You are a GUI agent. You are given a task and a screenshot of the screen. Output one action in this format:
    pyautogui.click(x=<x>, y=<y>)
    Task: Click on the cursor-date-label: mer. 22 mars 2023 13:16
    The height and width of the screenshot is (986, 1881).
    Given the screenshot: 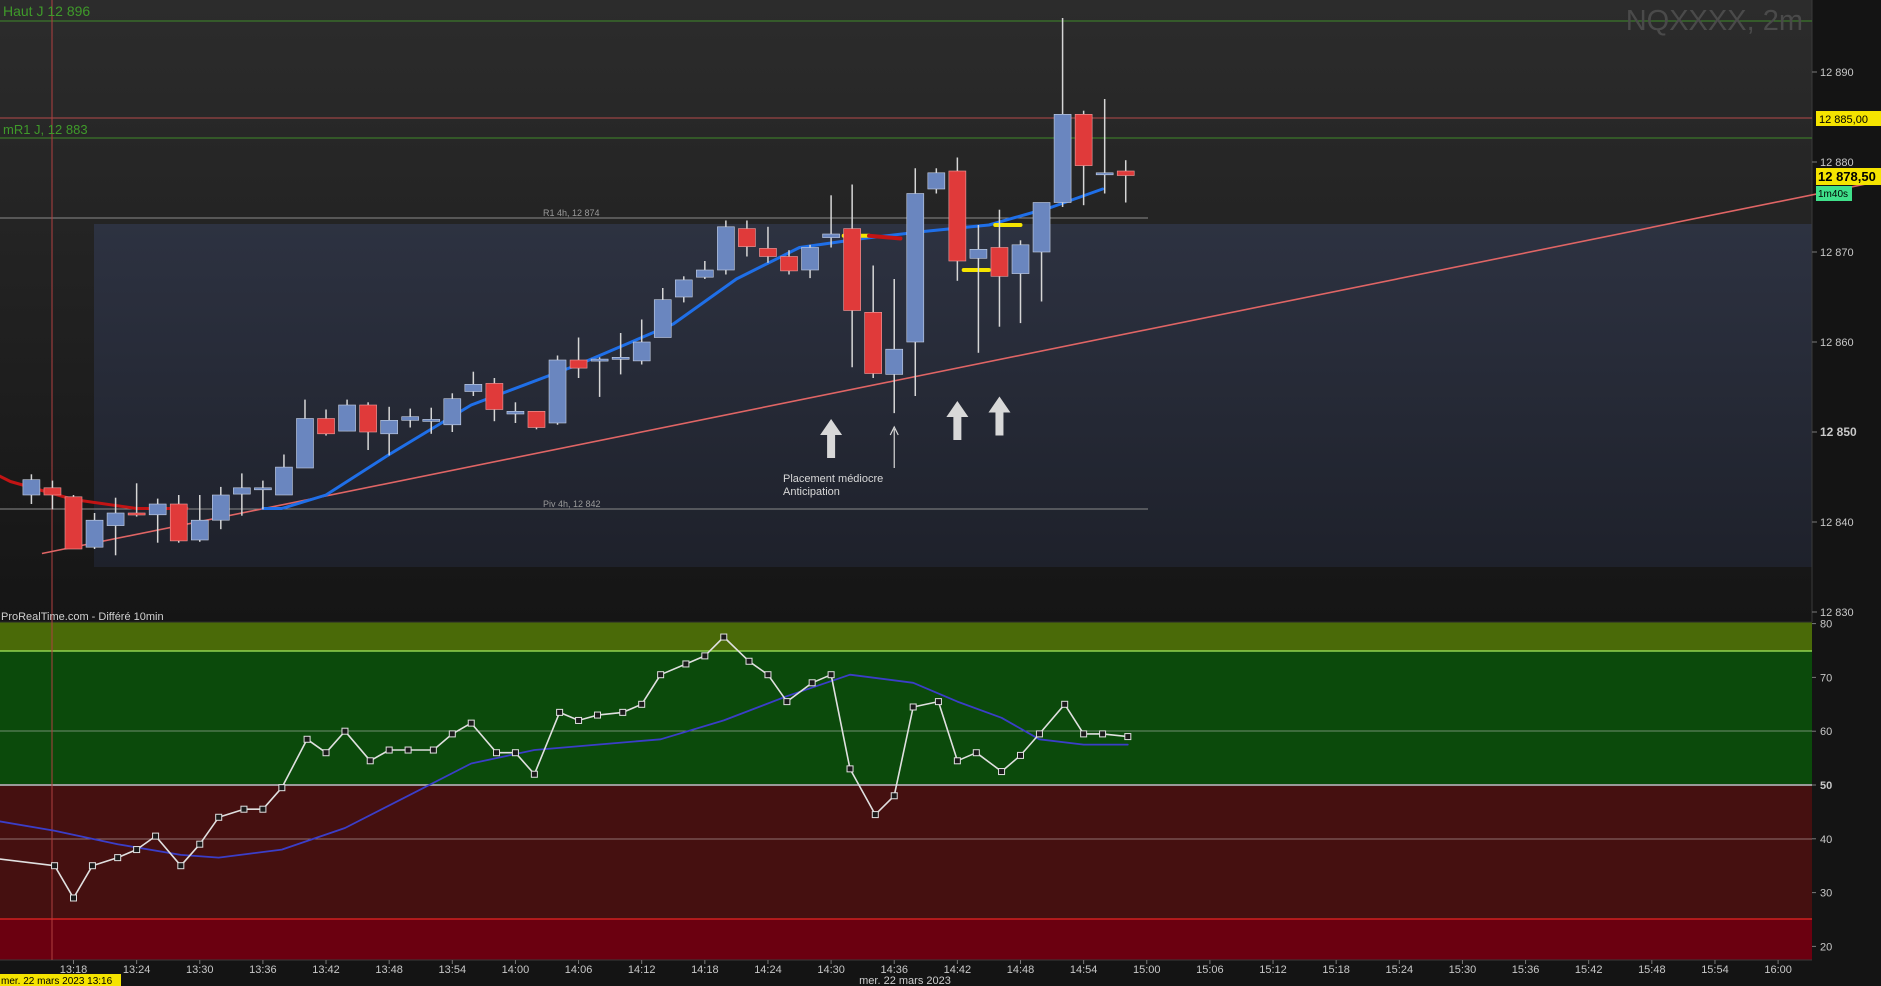 What is the action you would take?
    pyautogui.click(x=57, y=981)
    